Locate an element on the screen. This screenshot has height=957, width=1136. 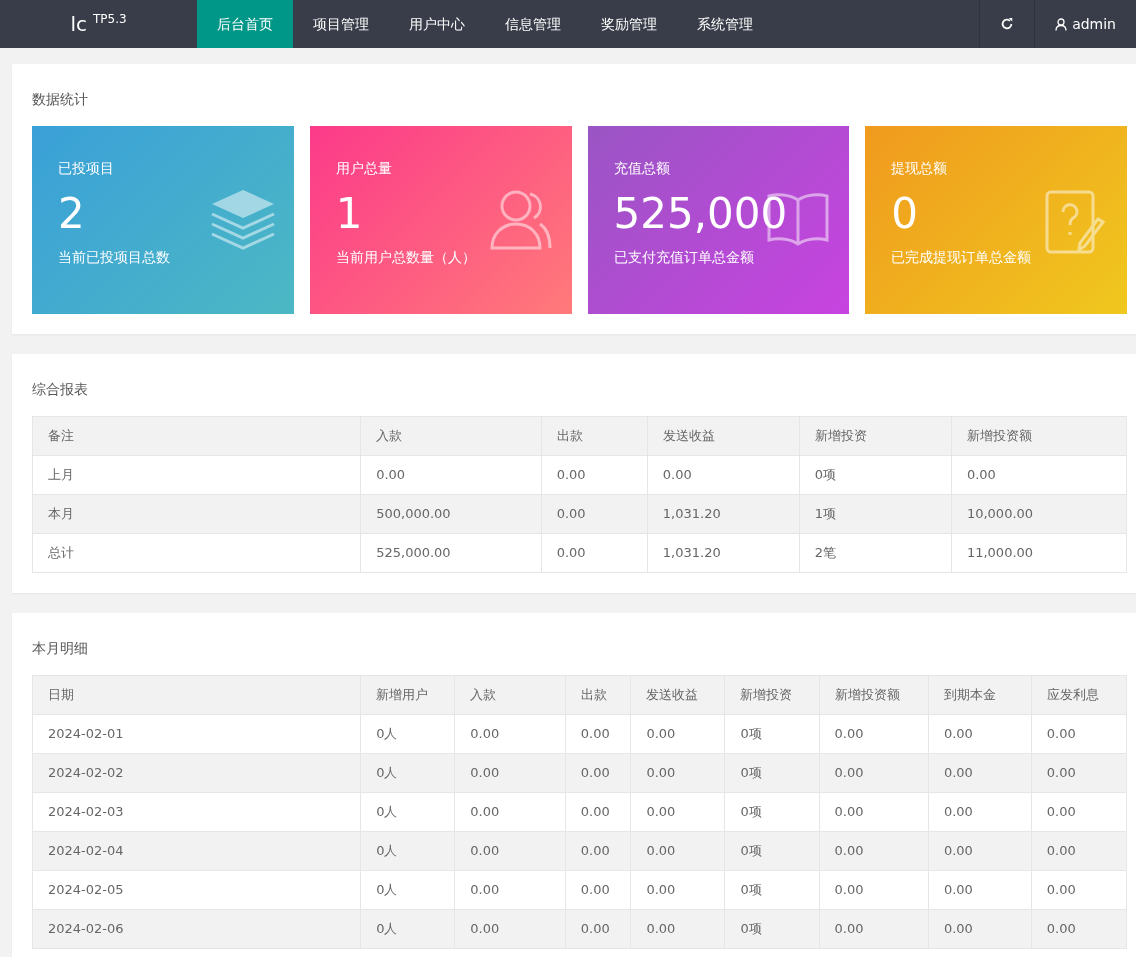
card-value: 0 is located at coordinates (904, 214).